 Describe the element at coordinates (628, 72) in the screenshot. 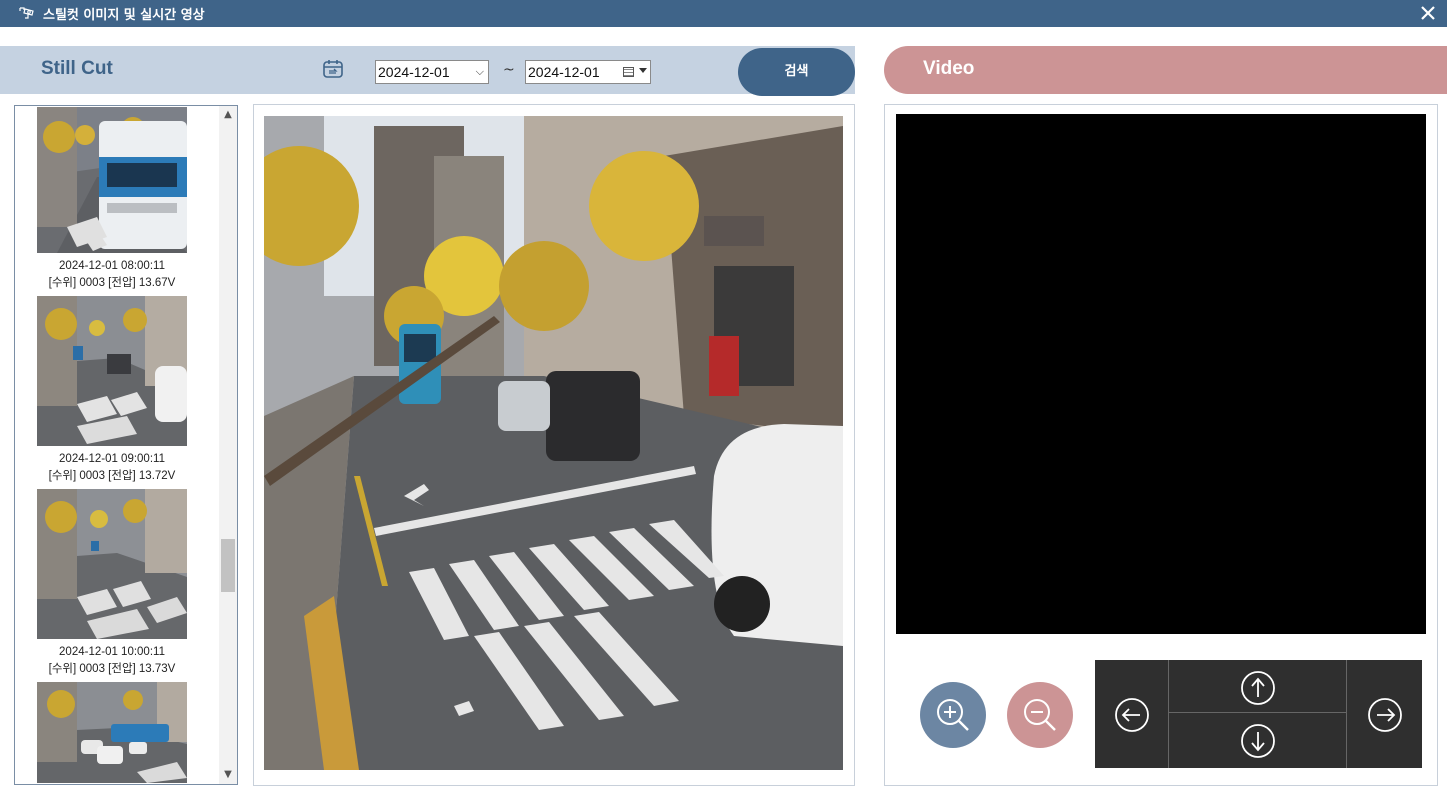

I see `calendar-small-icon` at that location.